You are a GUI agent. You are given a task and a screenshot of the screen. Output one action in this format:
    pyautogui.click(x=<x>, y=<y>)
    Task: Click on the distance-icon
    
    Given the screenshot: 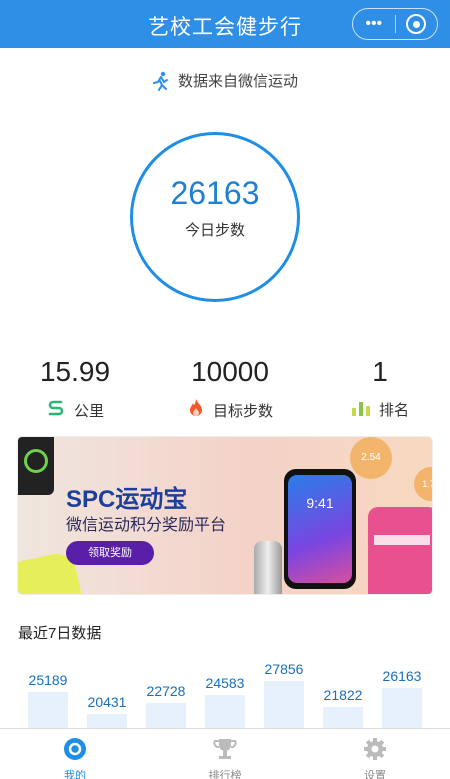 What is the action you would take?
    pyautogui.click(x=56, y=410)
    